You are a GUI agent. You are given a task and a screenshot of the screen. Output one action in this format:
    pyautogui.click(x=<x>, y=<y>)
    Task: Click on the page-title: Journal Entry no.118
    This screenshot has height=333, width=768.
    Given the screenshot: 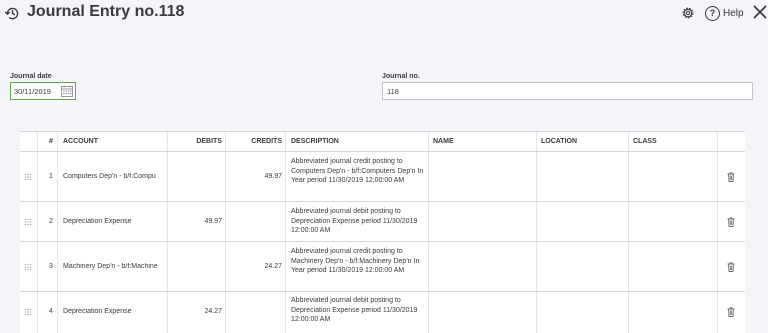 What is the action you would take?
    pyautogui.click(x=106, y=11)
    